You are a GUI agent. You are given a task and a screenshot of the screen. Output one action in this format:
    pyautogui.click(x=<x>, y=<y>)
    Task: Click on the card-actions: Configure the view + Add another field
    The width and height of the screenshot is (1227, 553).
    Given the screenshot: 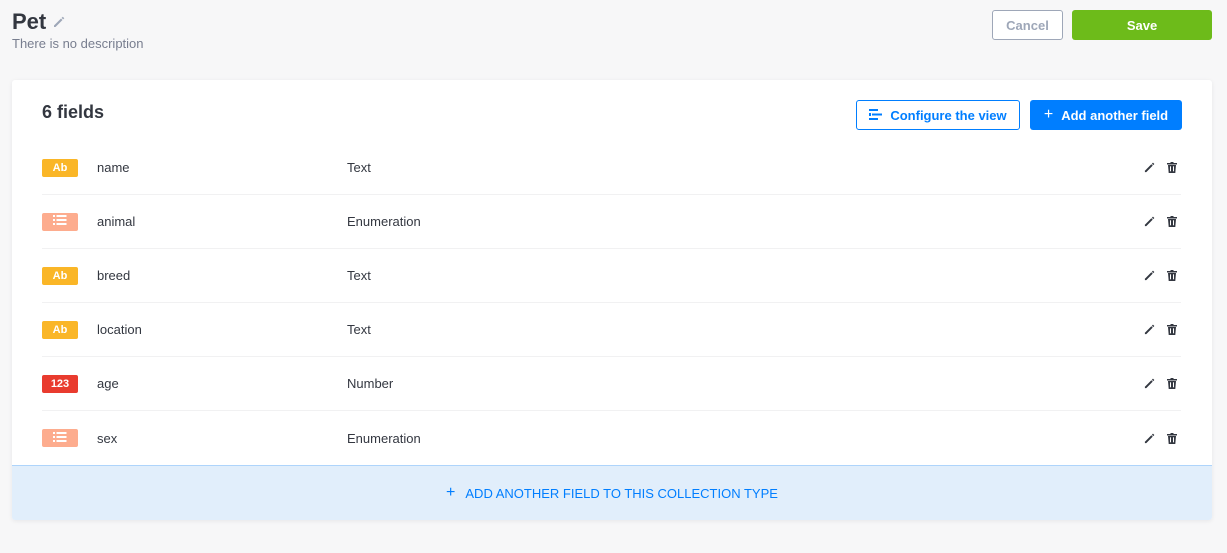 What is the action you would take?
    pyautogui.click(x=1019, y=115)
    